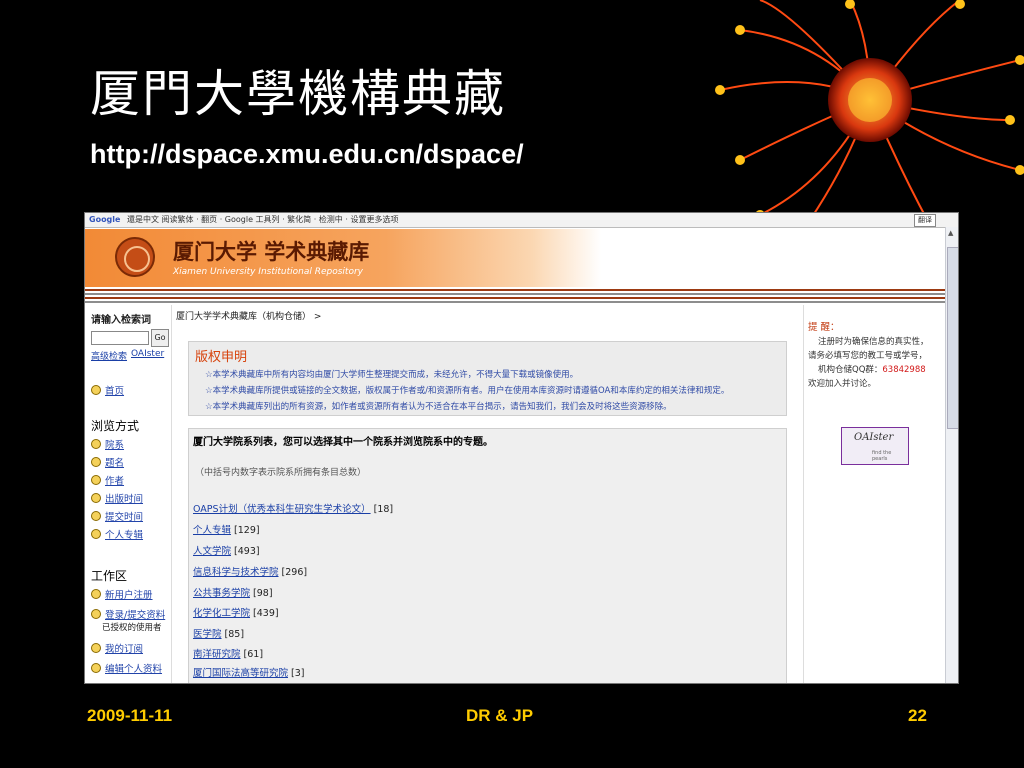  What do you see at coordinates (271, 251) in the screenshot?
I see `banner-title-cn: 厦门大学 学术典藏库` at bounding box center [271, 251].